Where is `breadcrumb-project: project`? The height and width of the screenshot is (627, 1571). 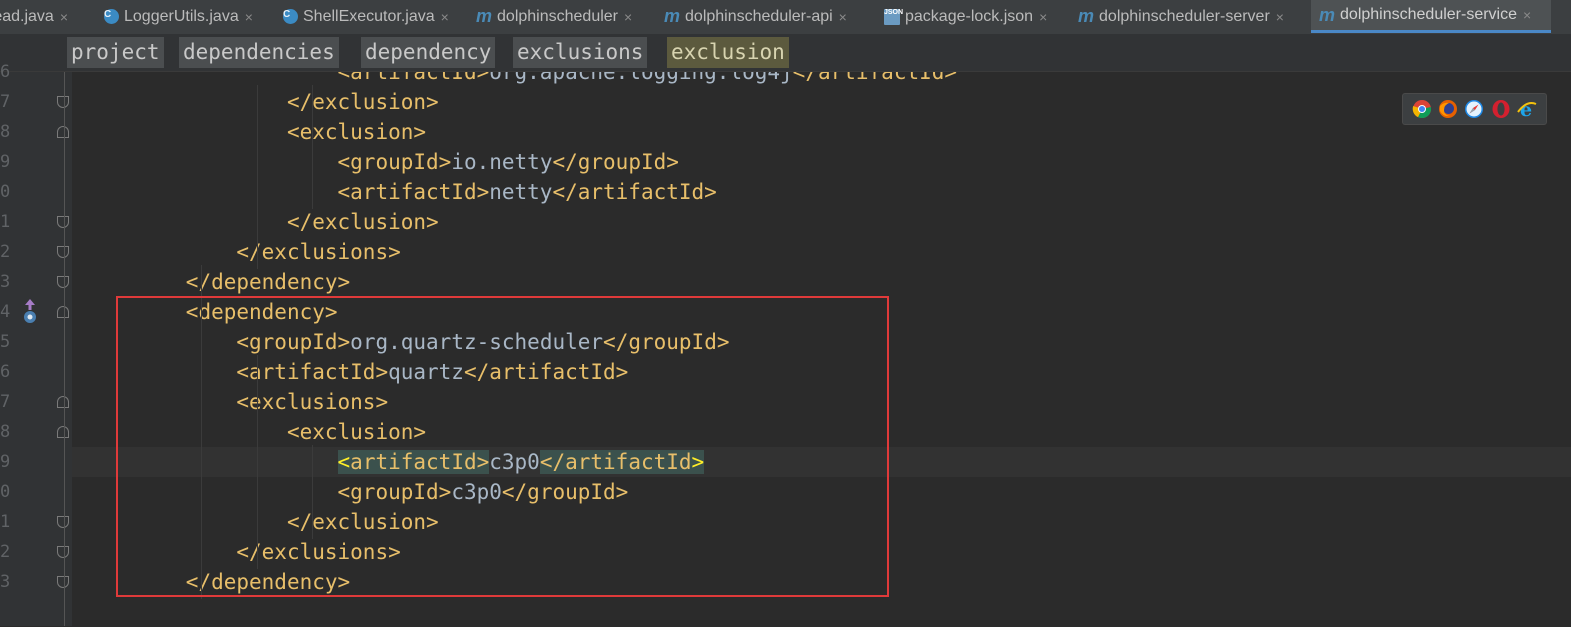 breadcrumb-project: project is located at coordinates (115, 52).